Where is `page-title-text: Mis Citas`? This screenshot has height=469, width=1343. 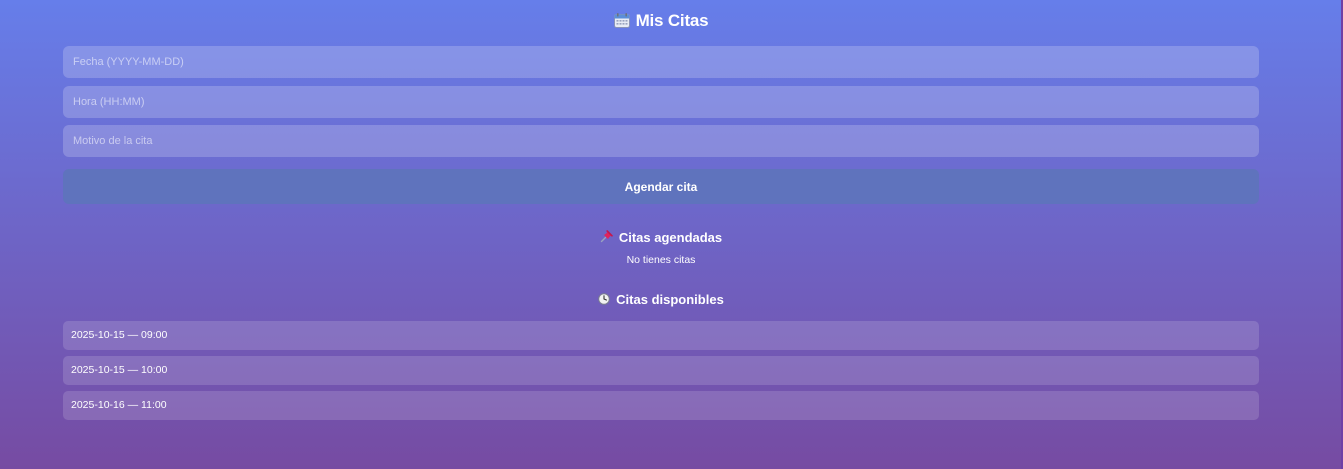
page-title-text: Mis Citas is located at coordinates (672, 20).